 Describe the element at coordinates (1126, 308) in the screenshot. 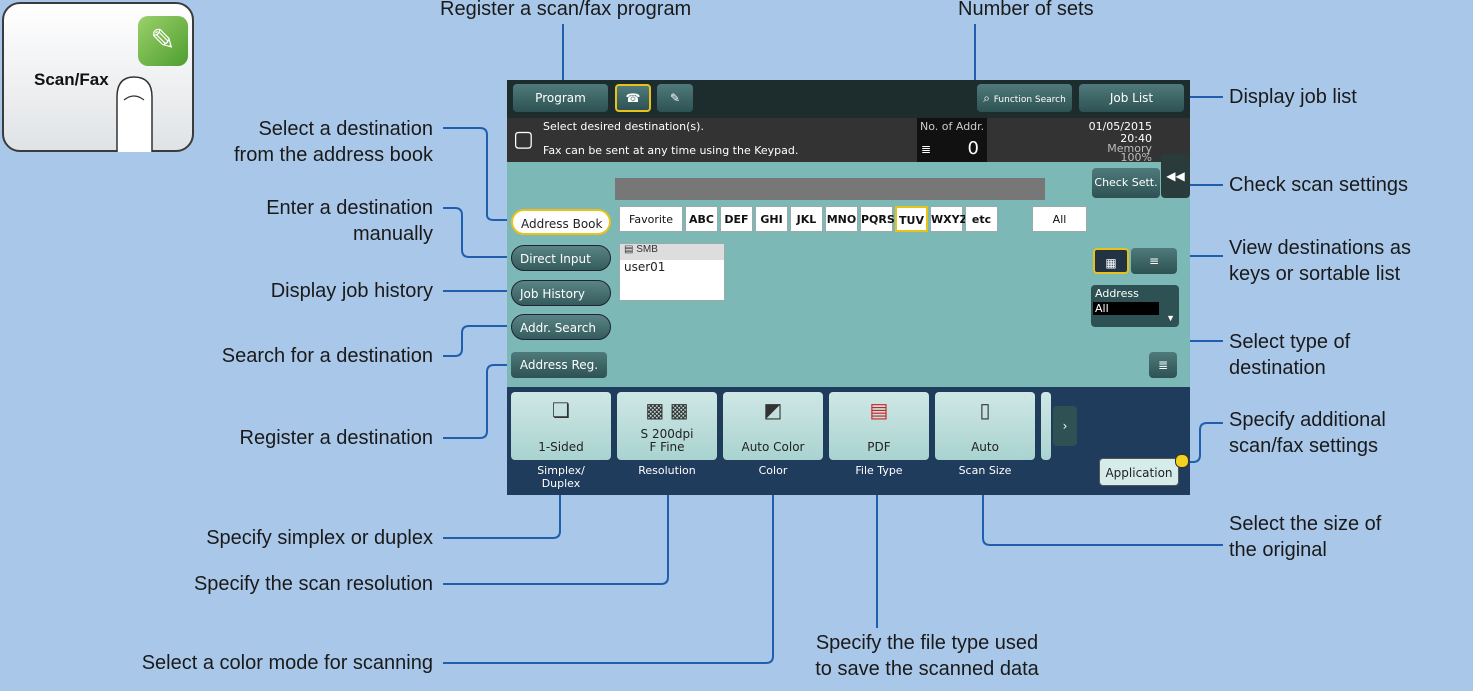

I see `address-type-value: All` at that location.